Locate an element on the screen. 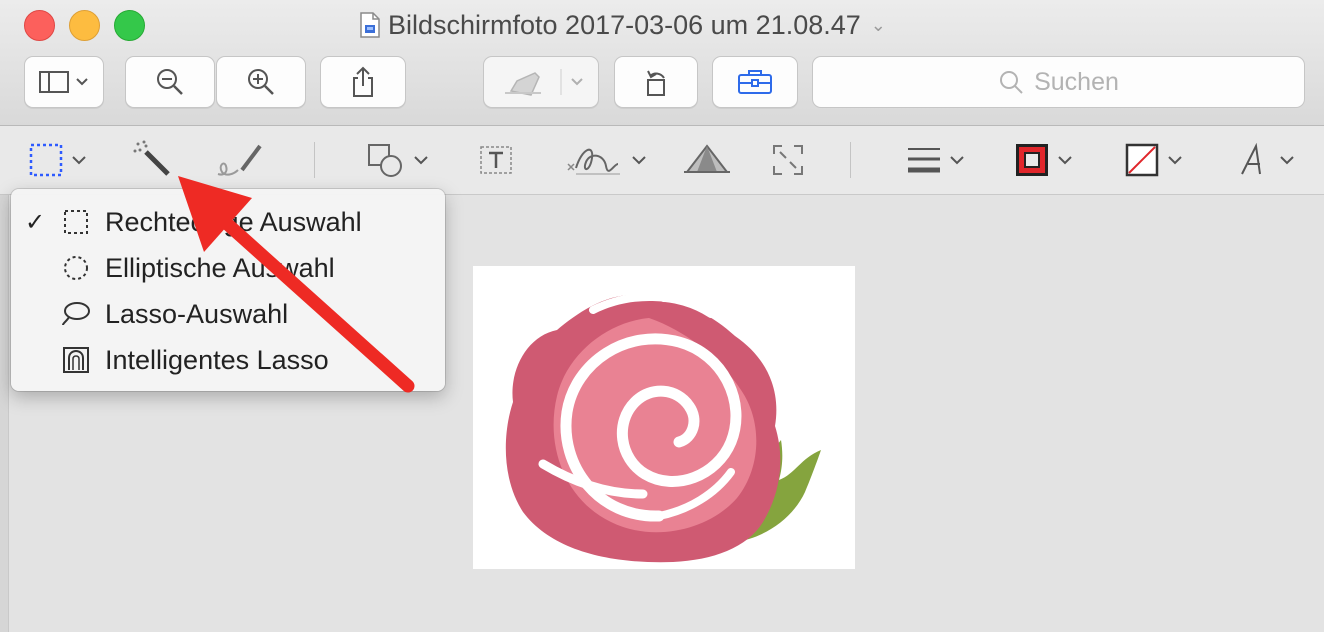 This screenshot has width=1324, height=632. markup-toolbox-button is located at coordinates (755, 82).